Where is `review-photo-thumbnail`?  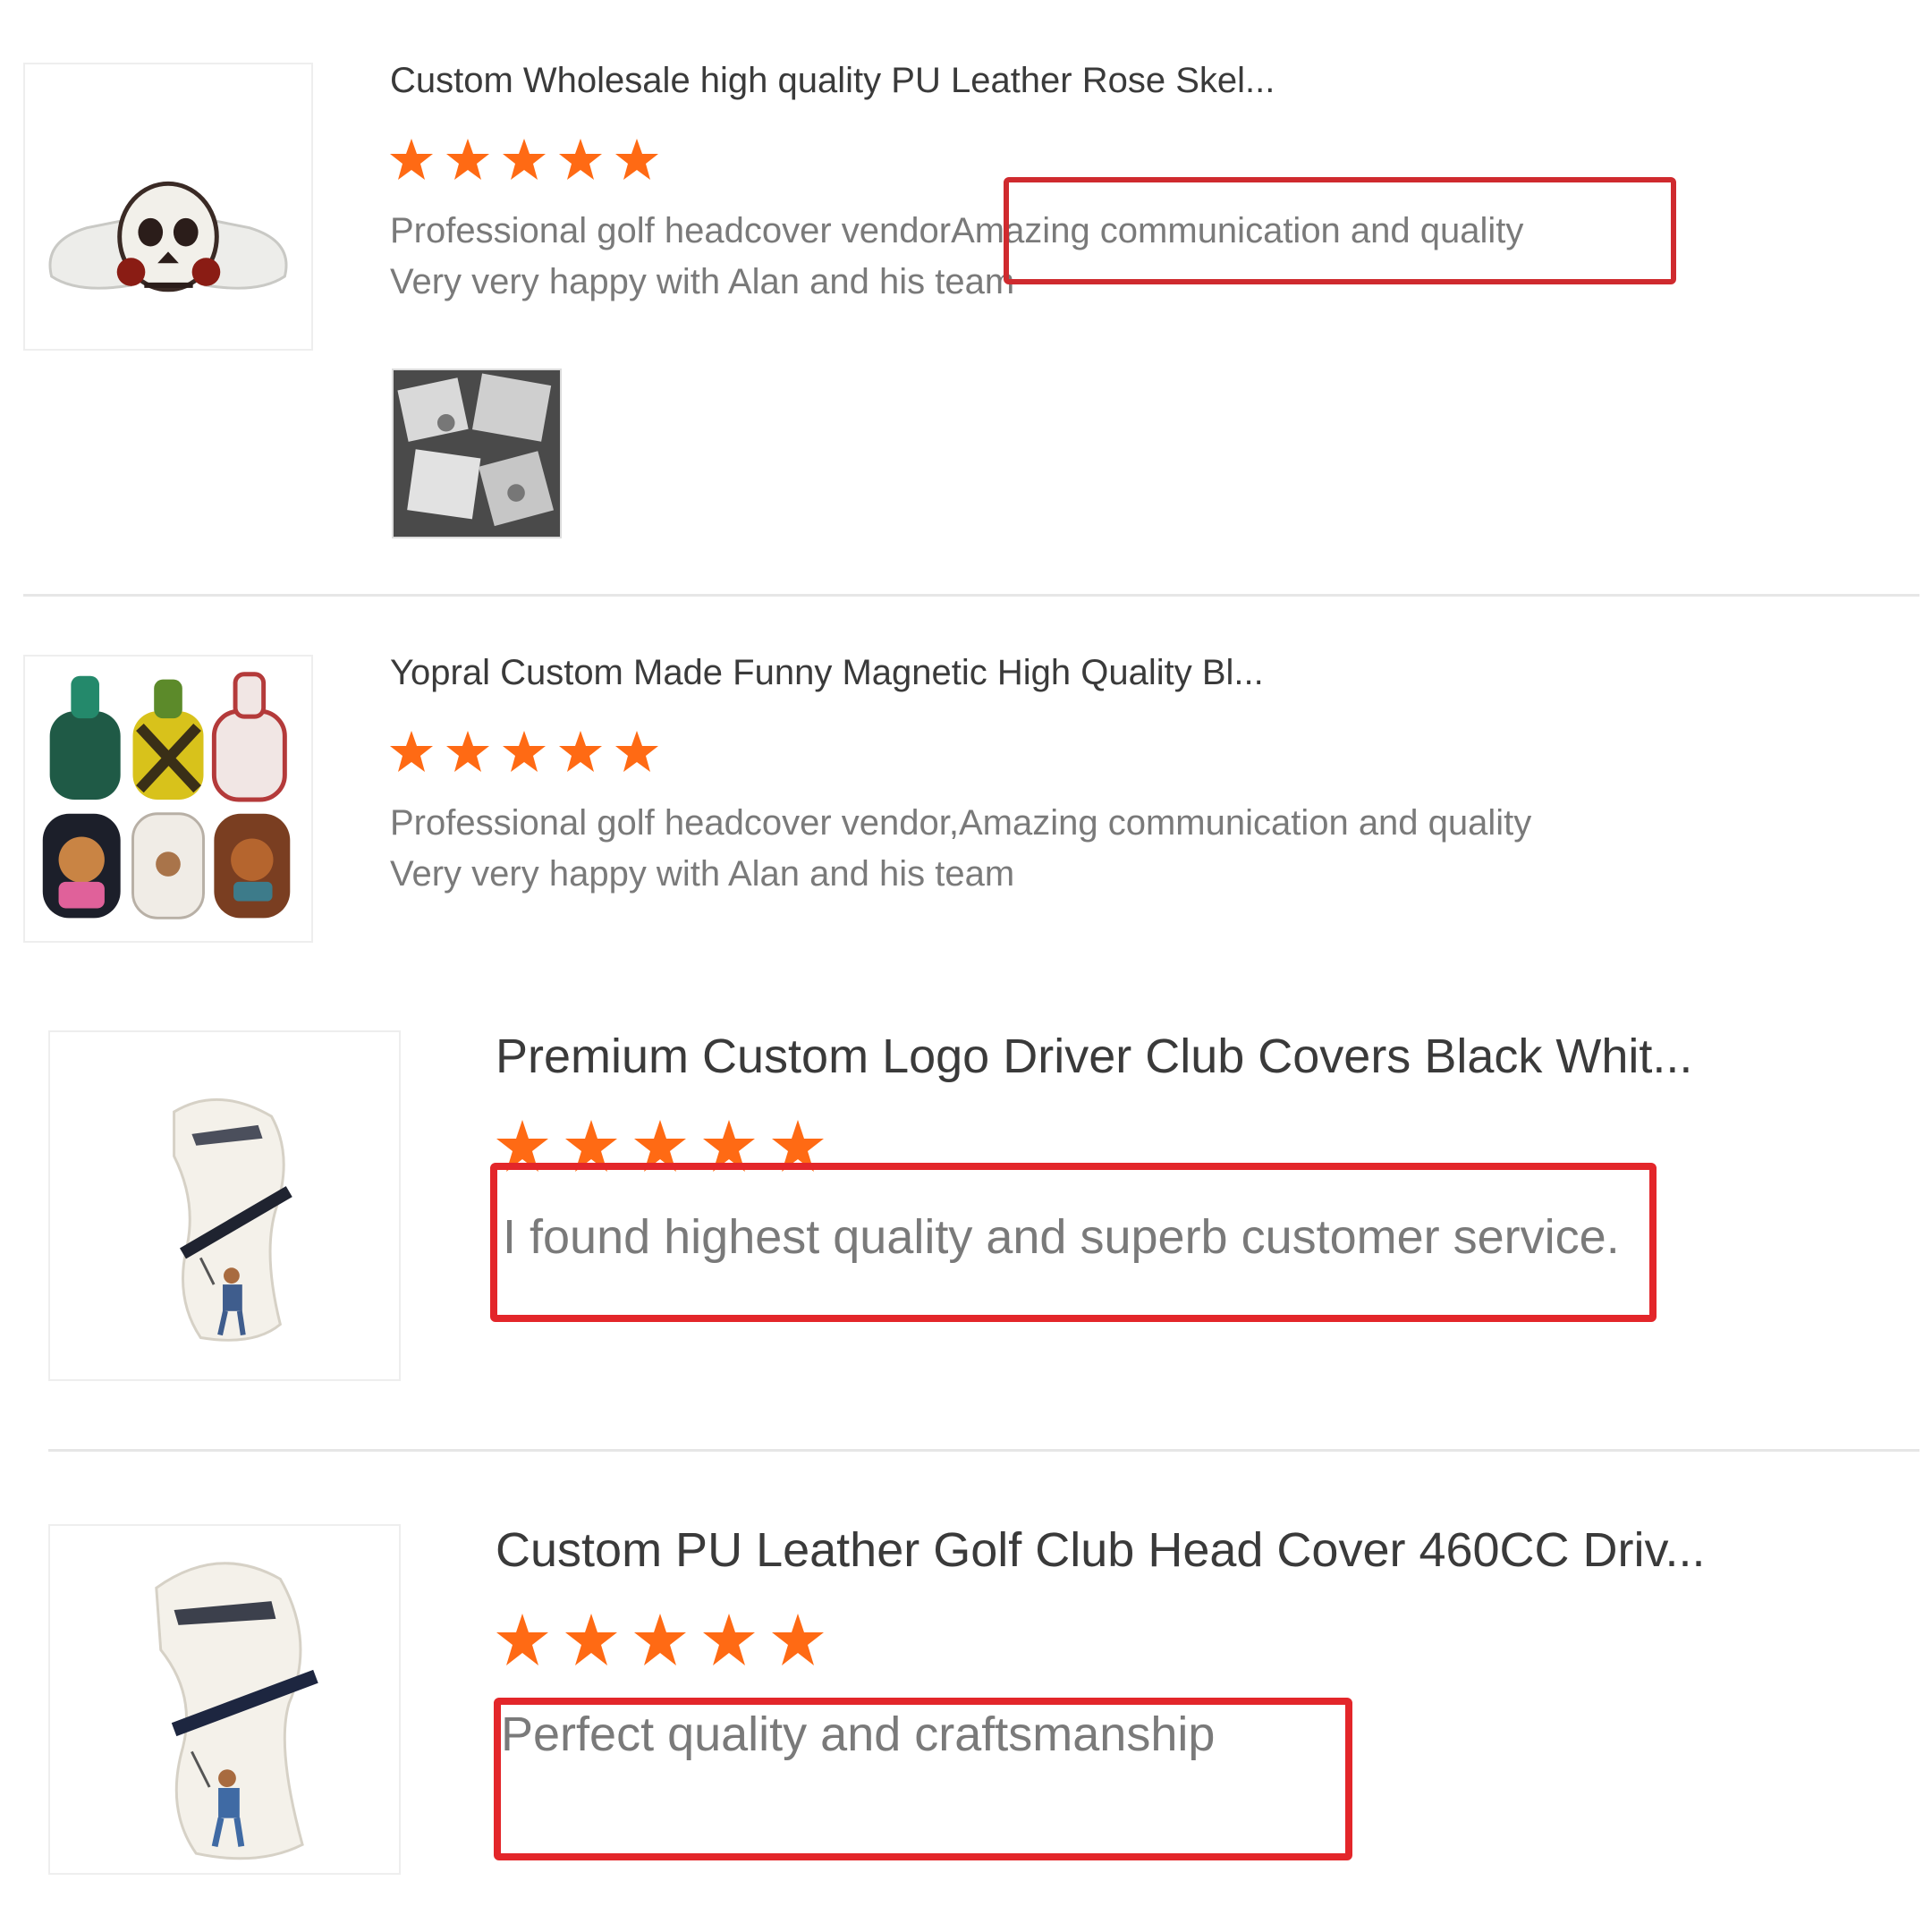
review-photo-thumbnail is located at coordinates (477, 453).